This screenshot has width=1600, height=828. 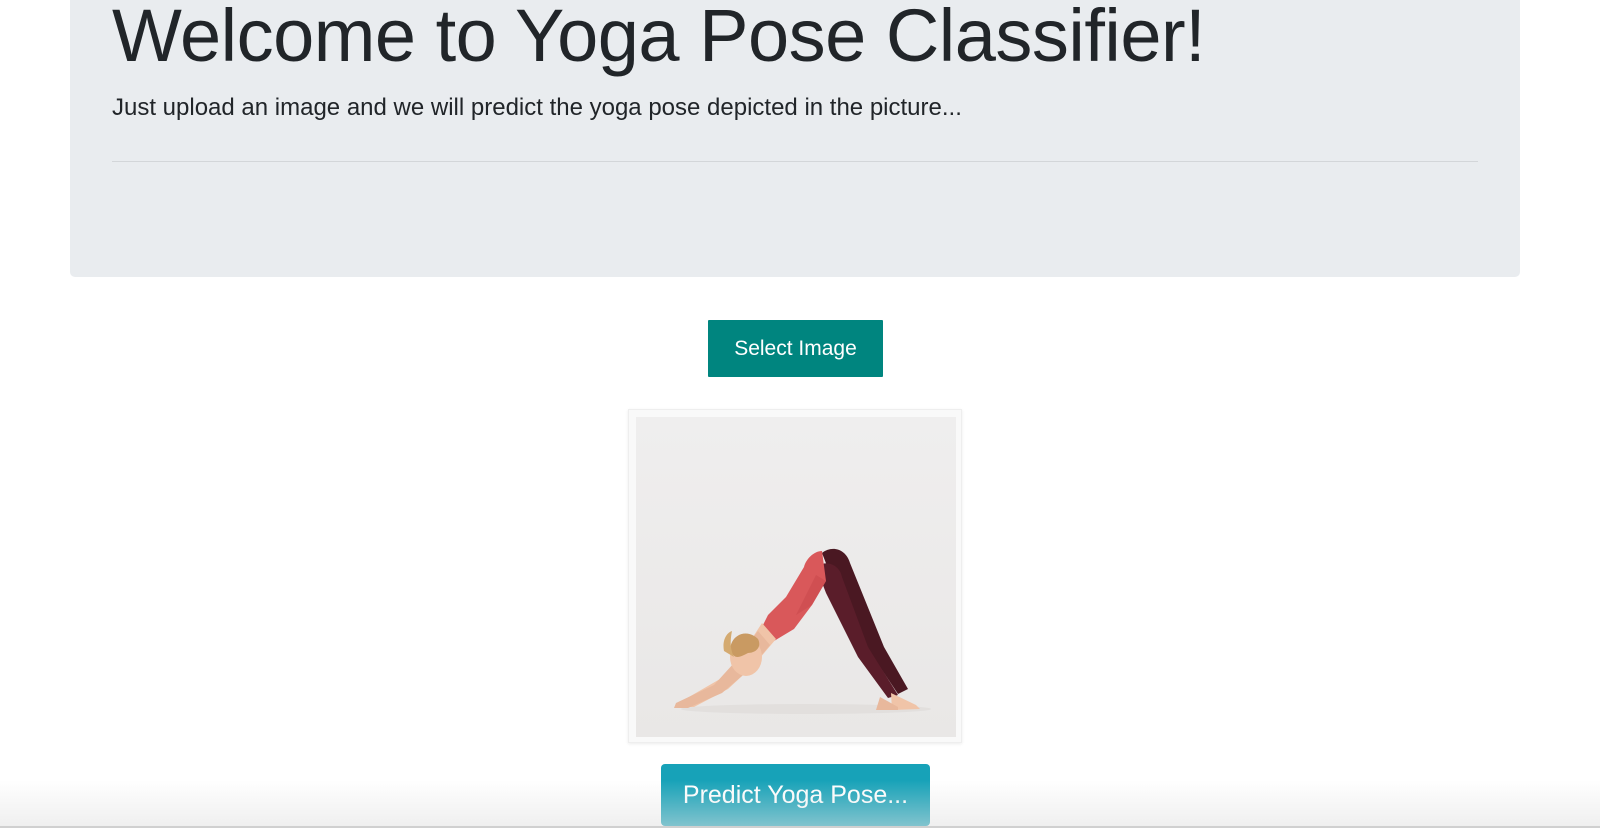 What do you see at coordinates (795, 348) in the screenshot?
I see `select-image-button: Select Image` at bounding box center [795, 348].